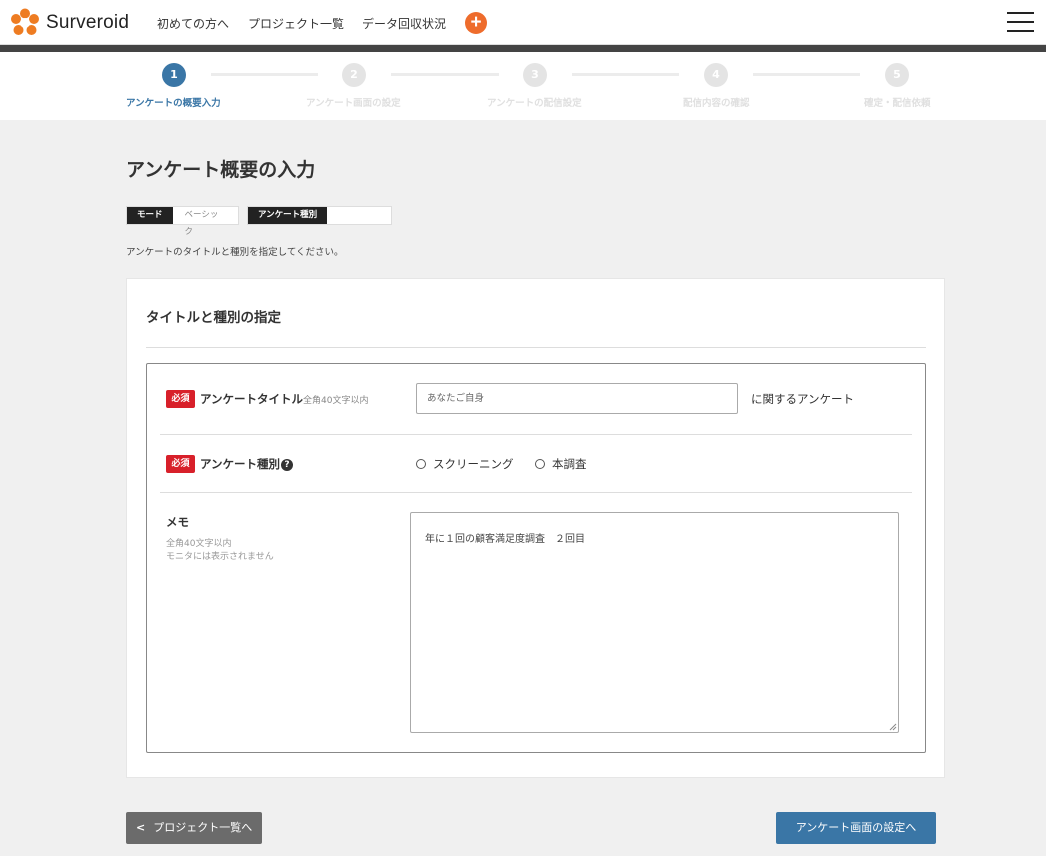  Describe the element at coordinates (534, 103) in the screenshot. I see `step-3-label: アンケートの配信設定` at that location.